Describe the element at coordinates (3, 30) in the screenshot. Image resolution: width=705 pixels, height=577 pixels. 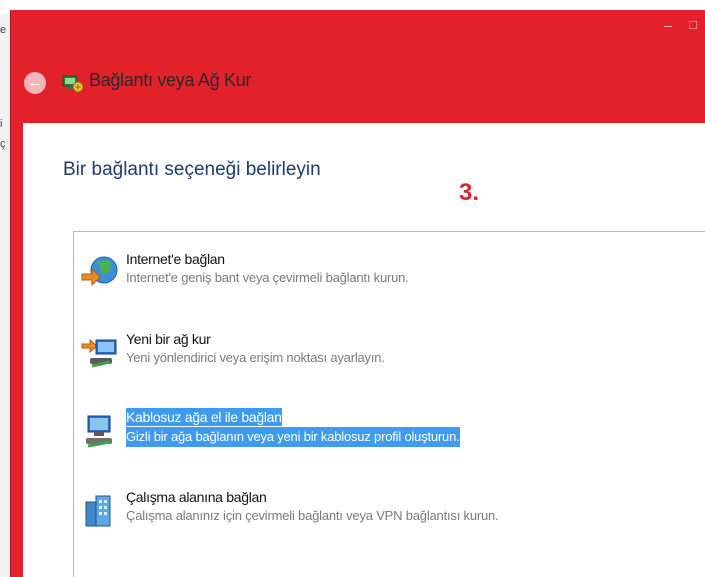
I see `background-text: e` at that location.